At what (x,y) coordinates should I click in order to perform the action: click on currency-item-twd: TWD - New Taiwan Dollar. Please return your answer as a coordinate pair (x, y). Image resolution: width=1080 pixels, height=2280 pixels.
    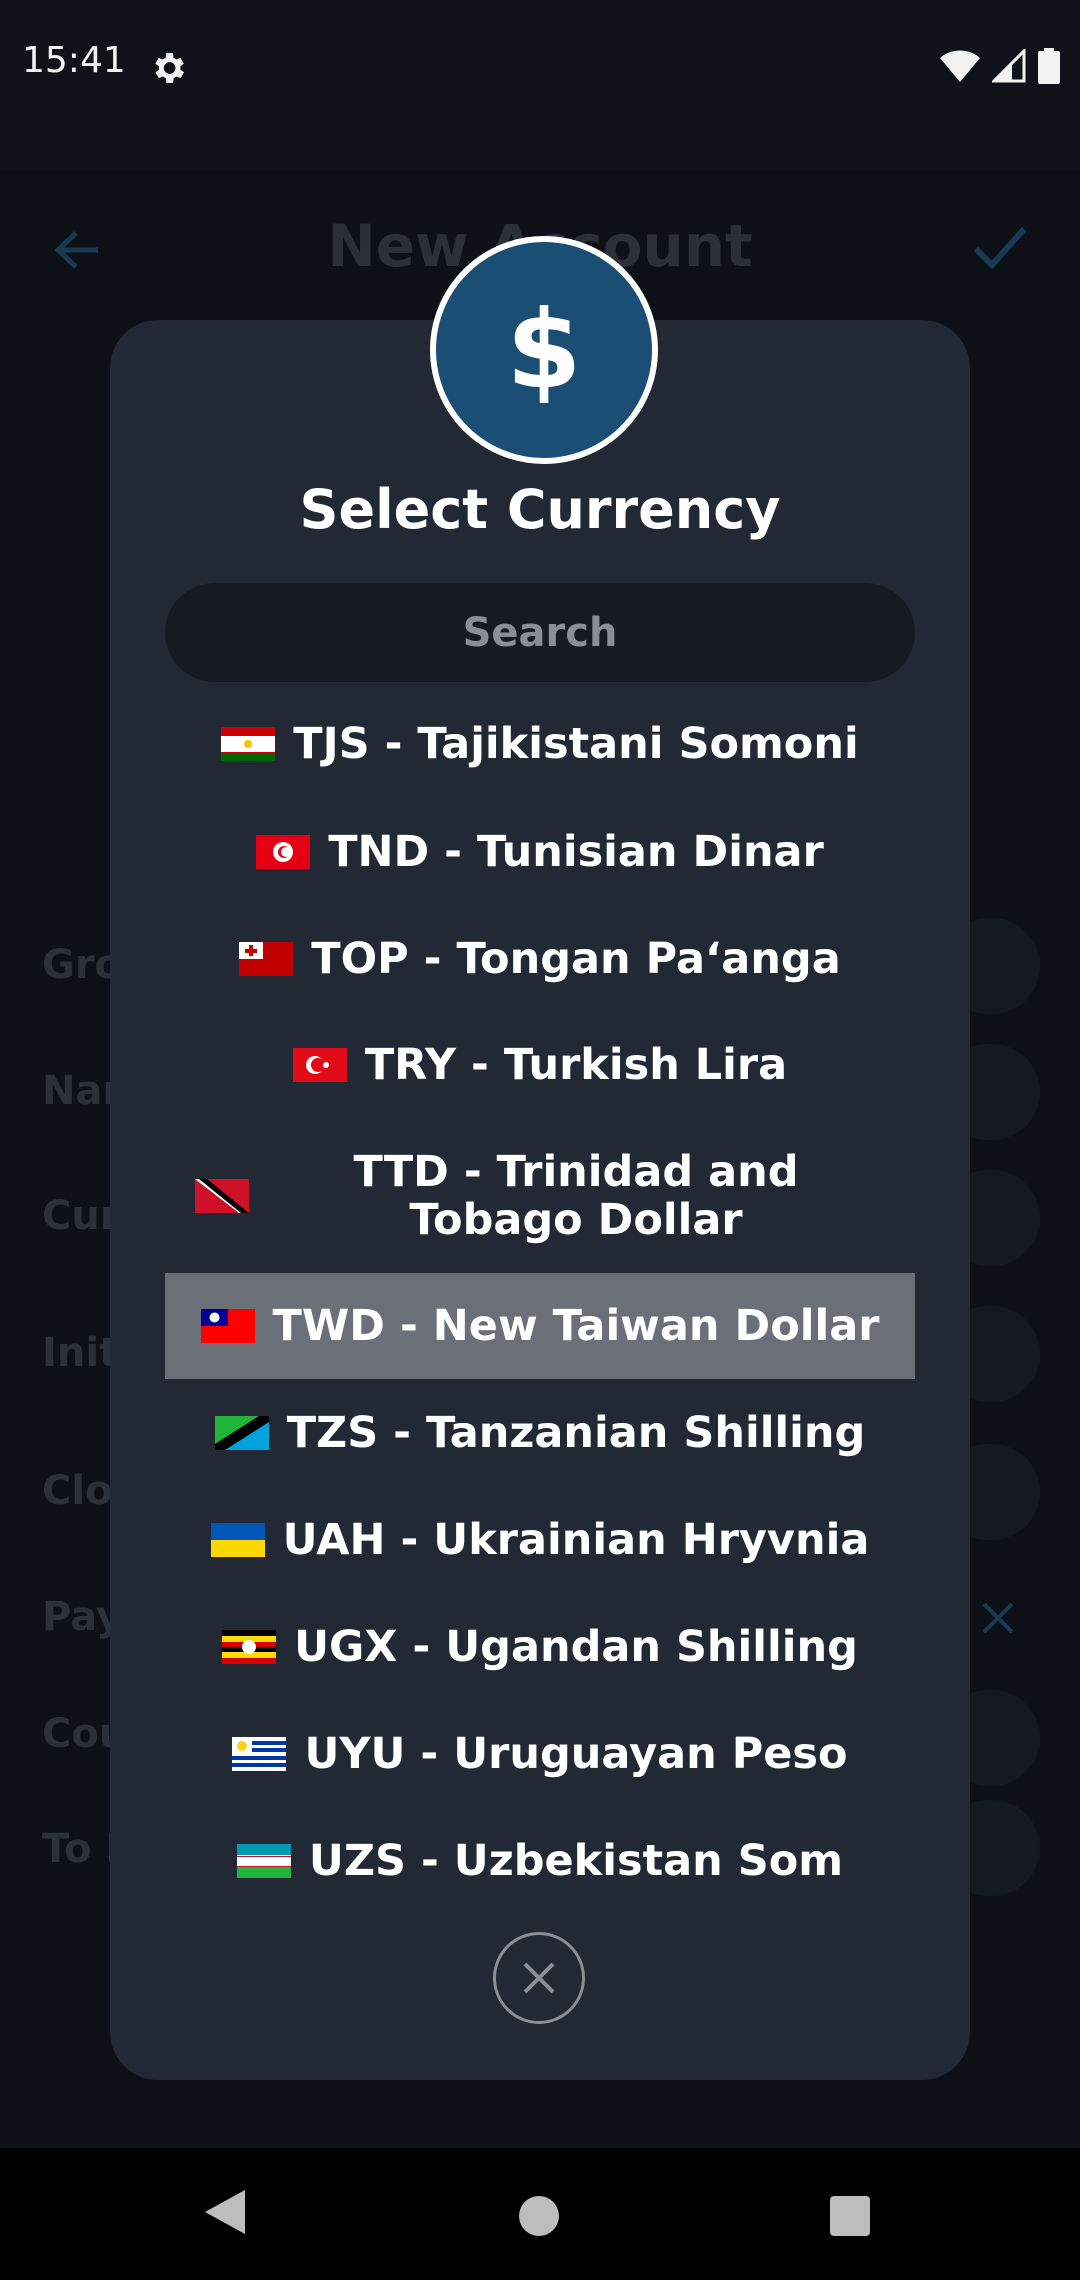
    Looking at the image, I should click on (540, 1326).